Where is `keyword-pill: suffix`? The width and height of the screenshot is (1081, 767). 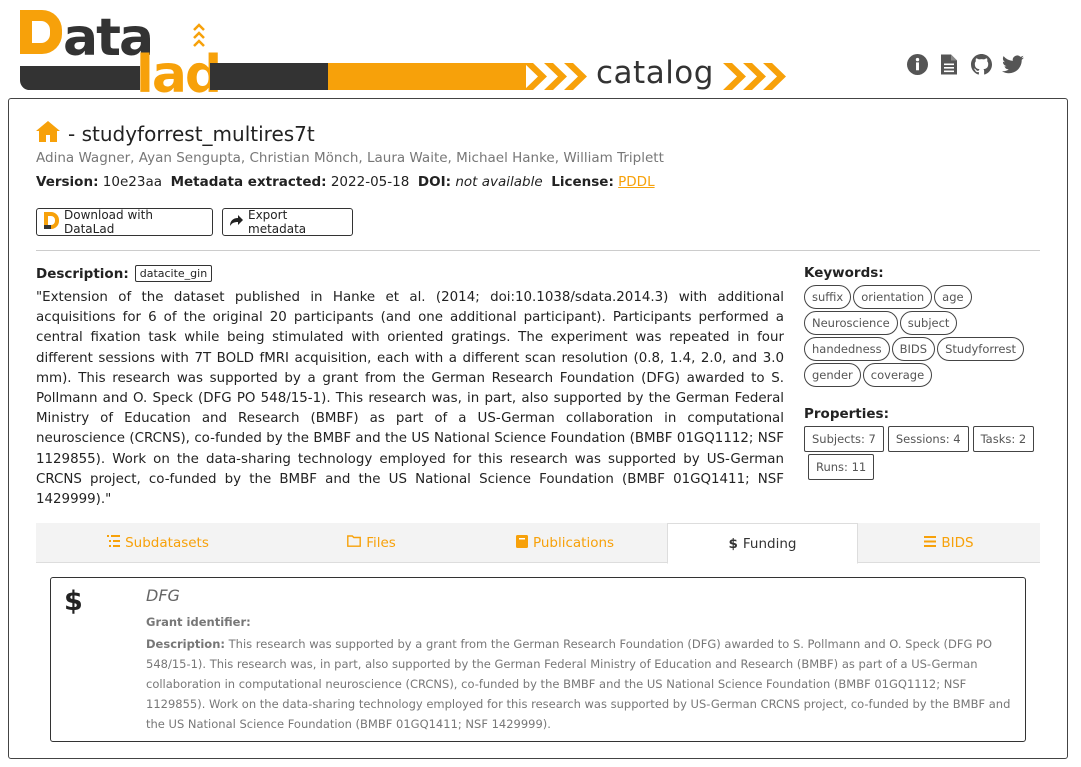 keyword-pill: suffix is located at coordinates (828, 297).